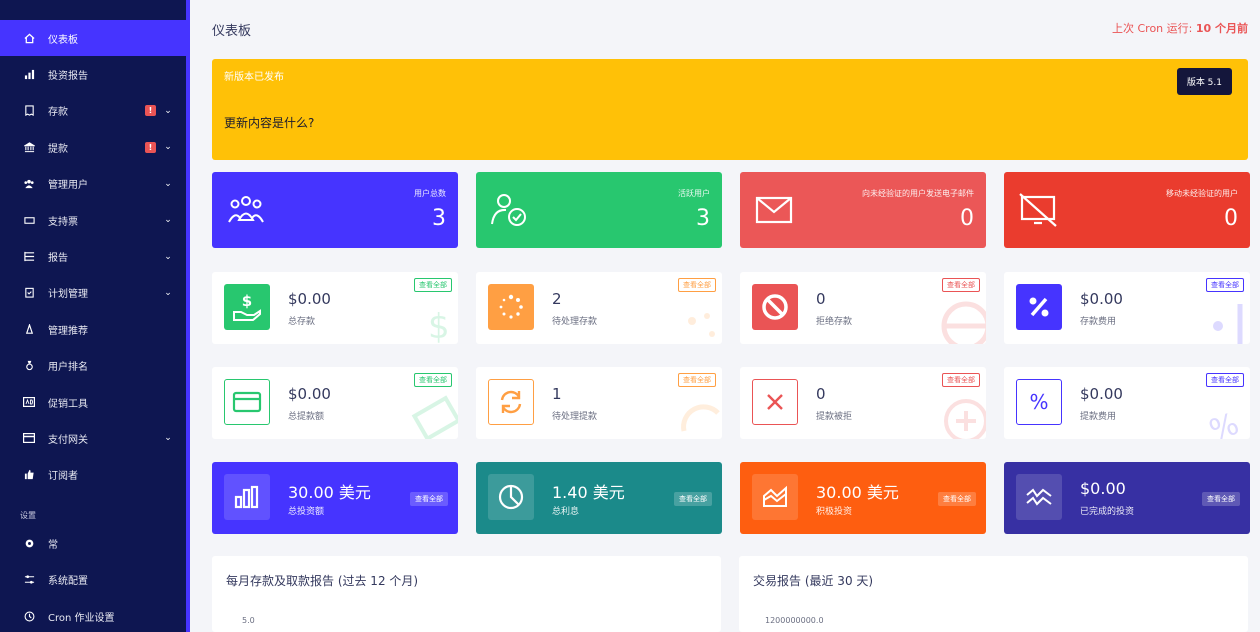 This screenshot has height=632, width=1260. I want to click on sidebar-item-label: 投资报告, so click(68, 77).